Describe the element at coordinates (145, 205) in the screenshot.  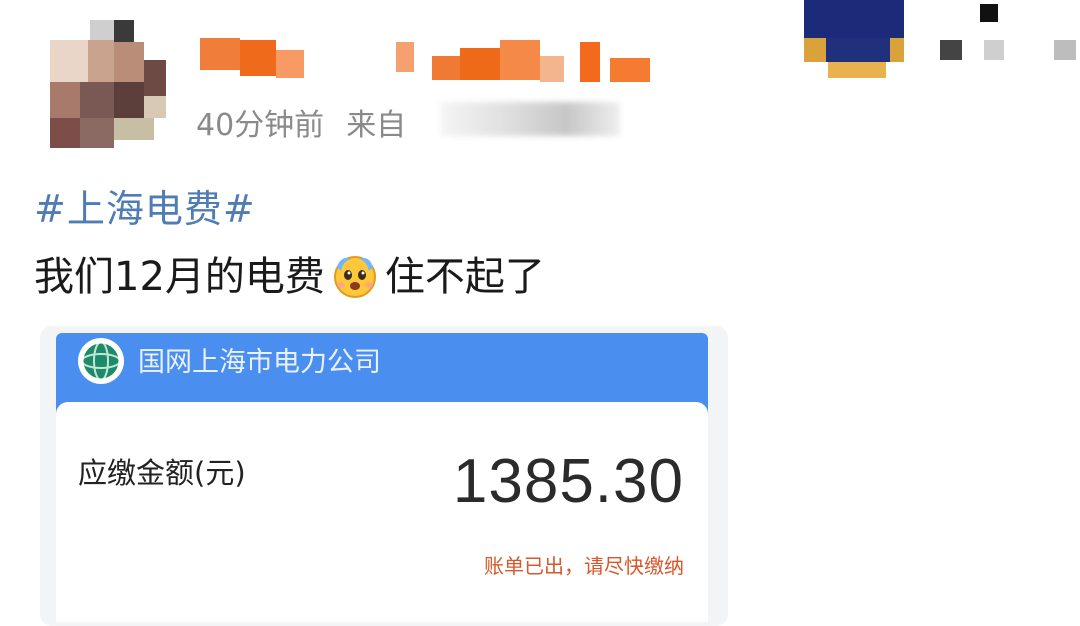
I see `hashtag-link: #上海电费#` at that location.